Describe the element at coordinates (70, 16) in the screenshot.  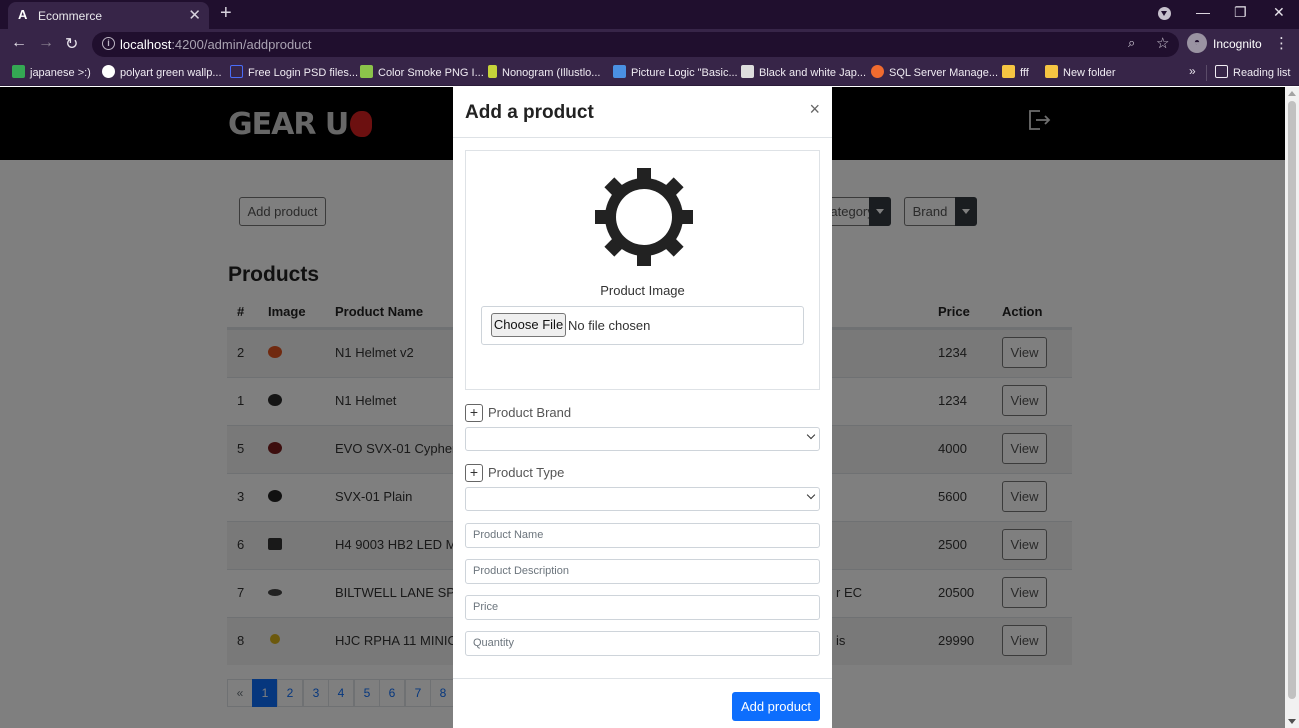
I see `tab-title: Ecommerce` at that location.